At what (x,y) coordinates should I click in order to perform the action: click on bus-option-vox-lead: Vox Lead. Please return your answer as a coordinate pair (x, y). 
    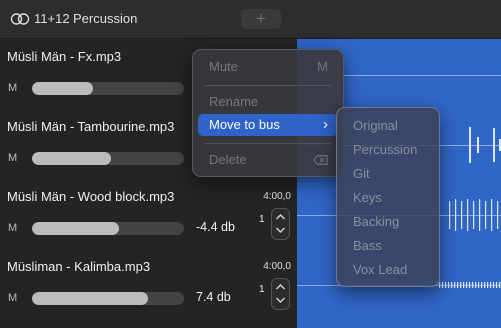
    Looking at the image, I should click on (380, 269).